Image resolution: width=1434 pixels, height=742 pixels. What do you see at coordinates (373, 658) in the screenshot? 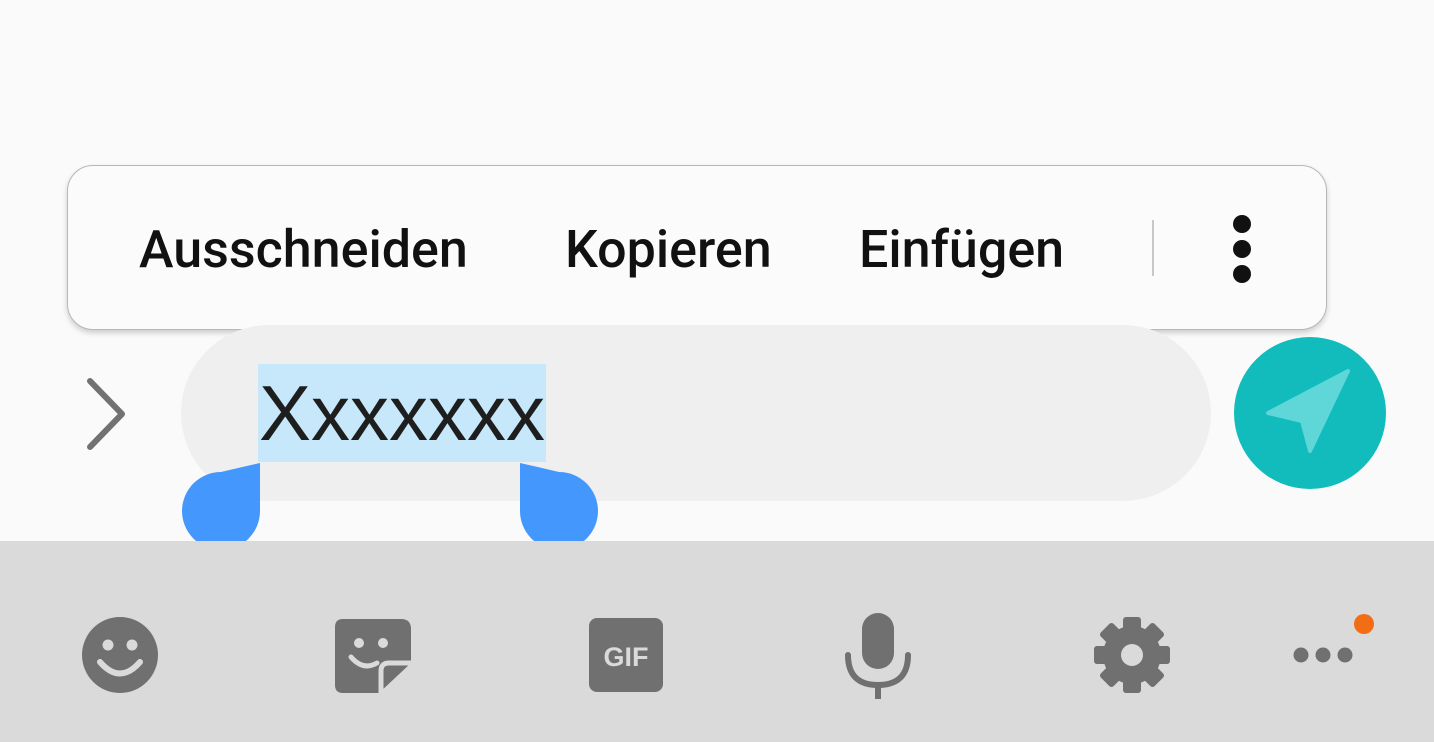
I see `sticker-icon` at bounding box center [373, 658].